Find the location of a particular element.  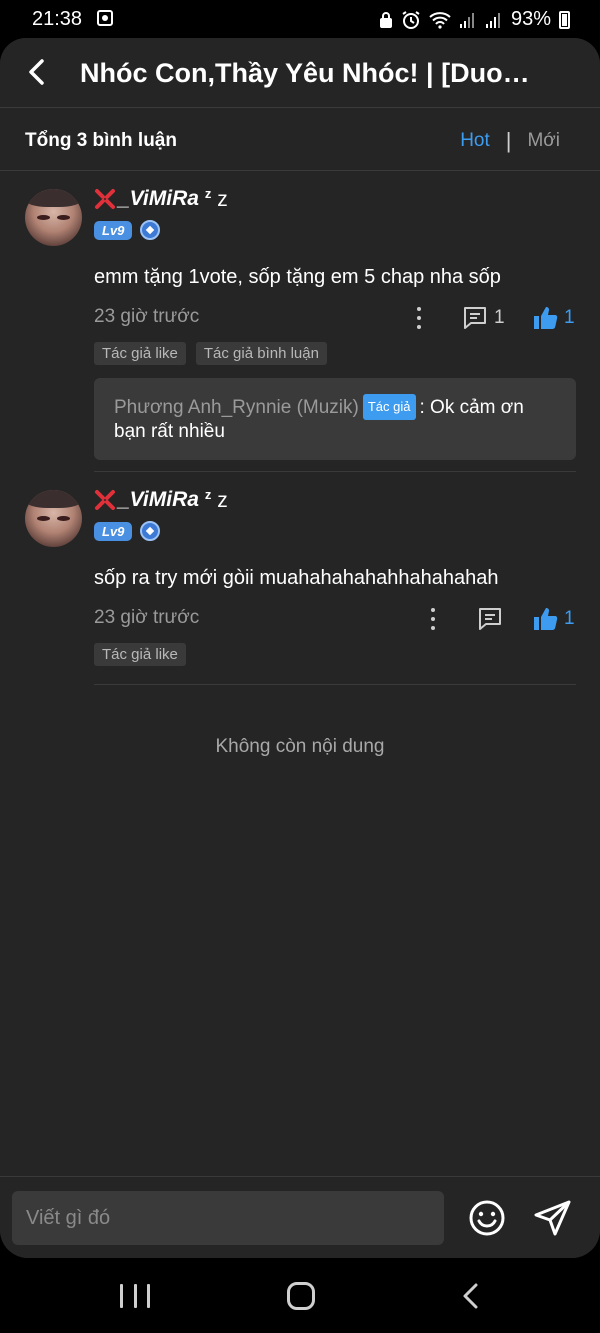

sort-tabs: Hot | Mới is located at coordinates (510, 141).